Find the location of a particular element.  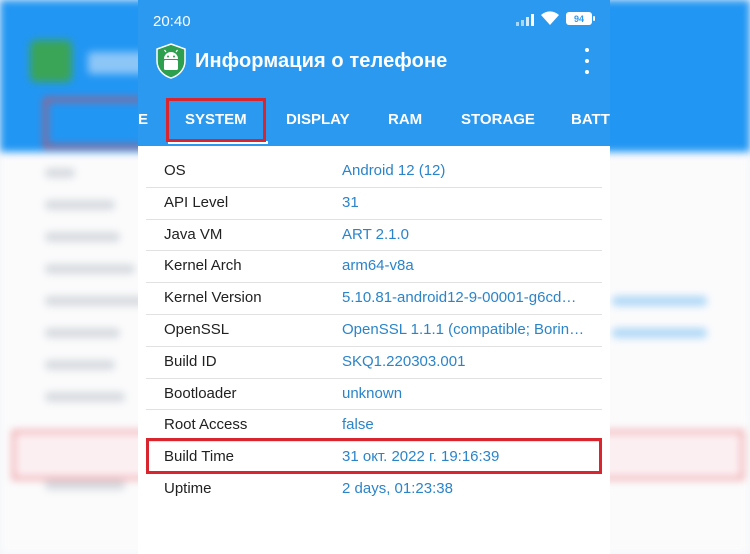

table-row: Uptime 2 days, 01:23:38 is located at coordinates (374, 490).